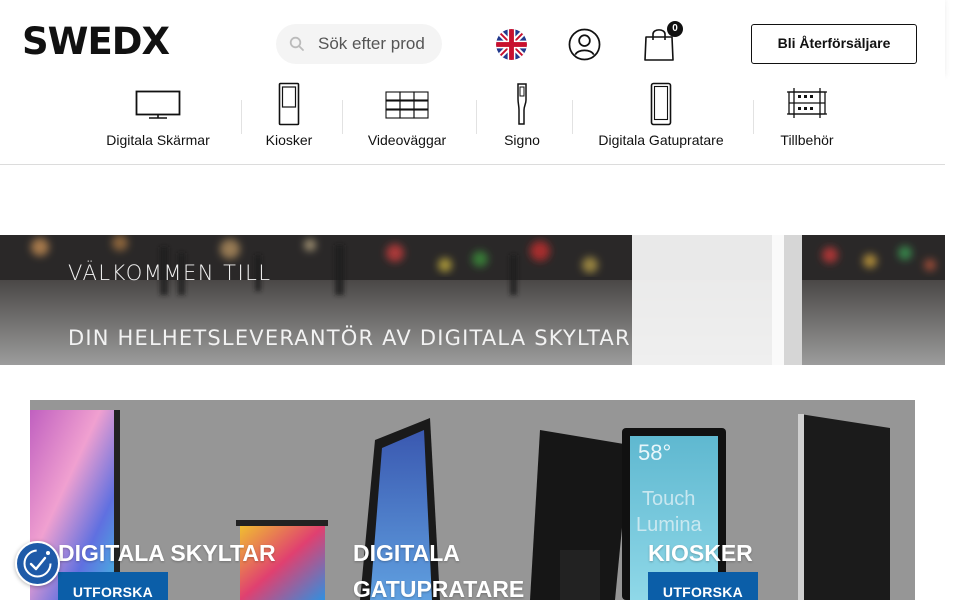  I want to click on category-label: Digitala Gatupratare, so click(661, 140).